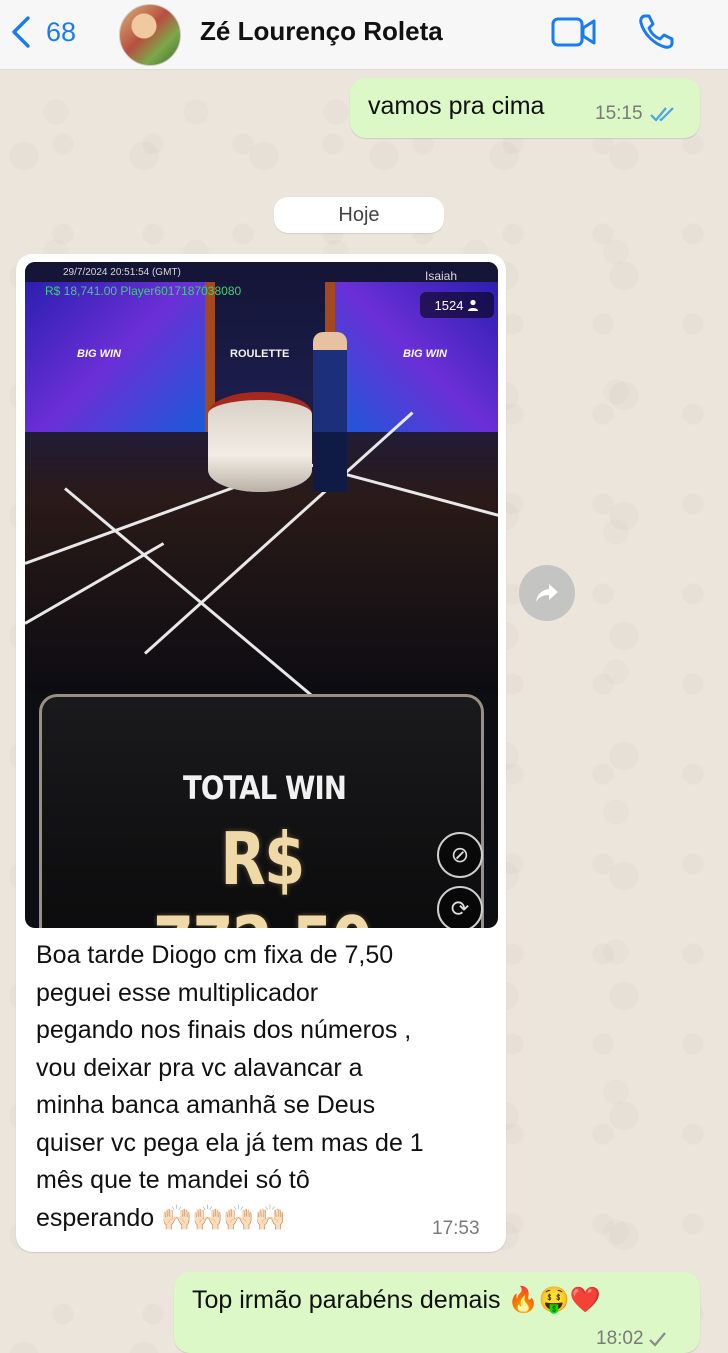  What do you see at coordinates (122, 272) in the screenshot?
I see `overlay-timestamp: 29/7/2024 20:51:54 (GMT)` at bounding box center [122, 272].